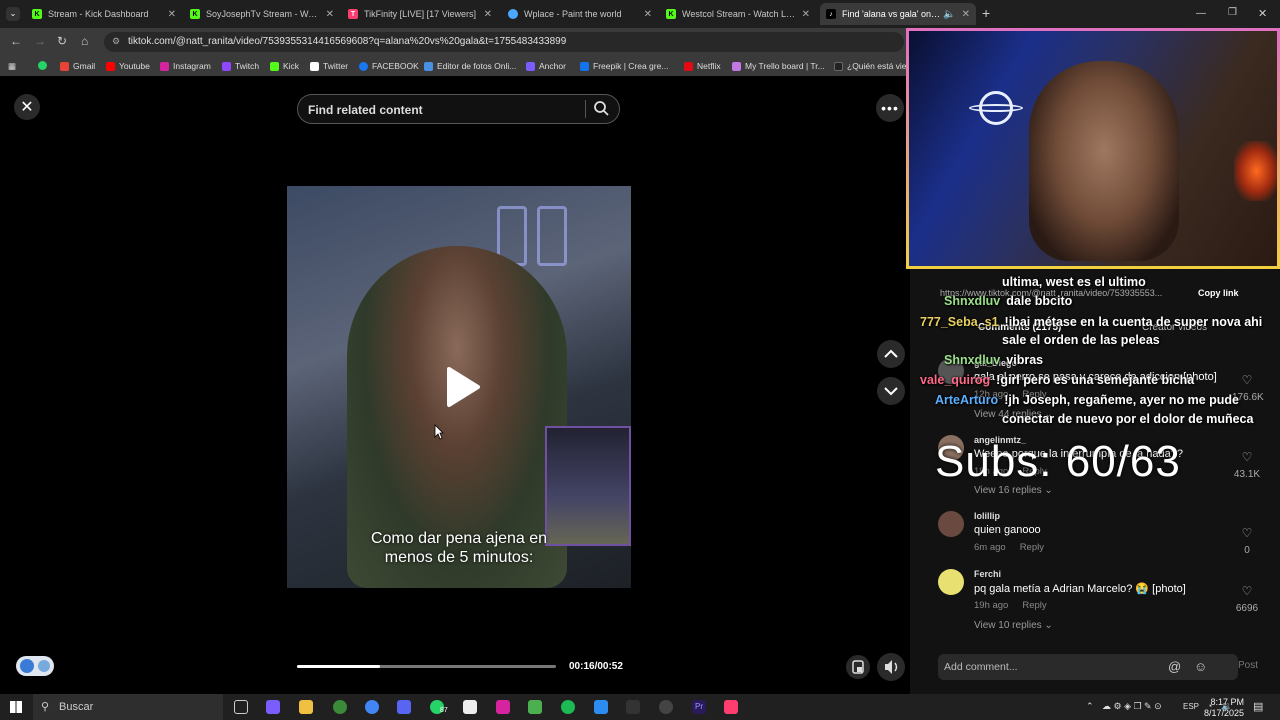 Image resolution: width=1280 pixels, height=720 pixels. I want to click on file-explorer-icon, so click(306, 707).